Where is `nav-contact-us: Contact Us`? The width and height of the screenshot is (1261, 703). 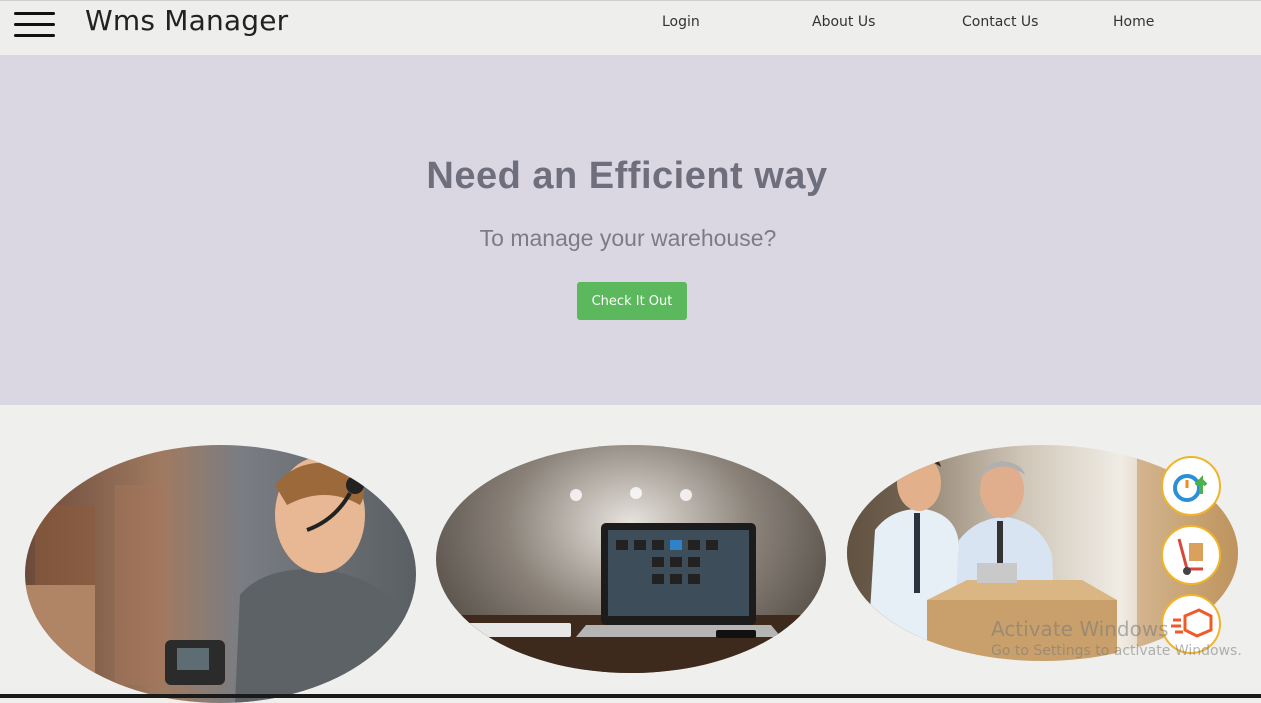
nav-contact-us: Contact Us is located at coordinates (1000, 22).